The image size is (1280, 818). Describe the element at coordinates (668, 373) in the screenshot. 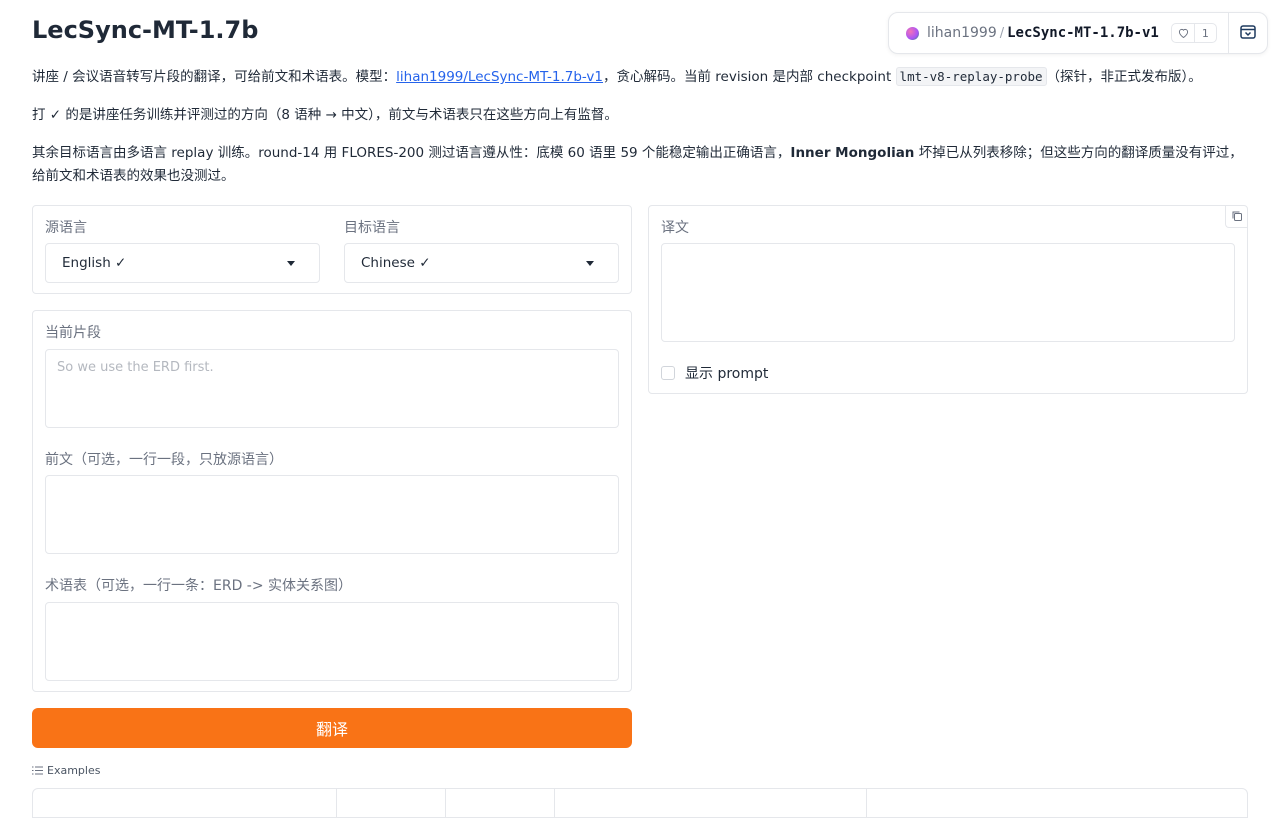

I see `show-prompt-checkbox` at that location.